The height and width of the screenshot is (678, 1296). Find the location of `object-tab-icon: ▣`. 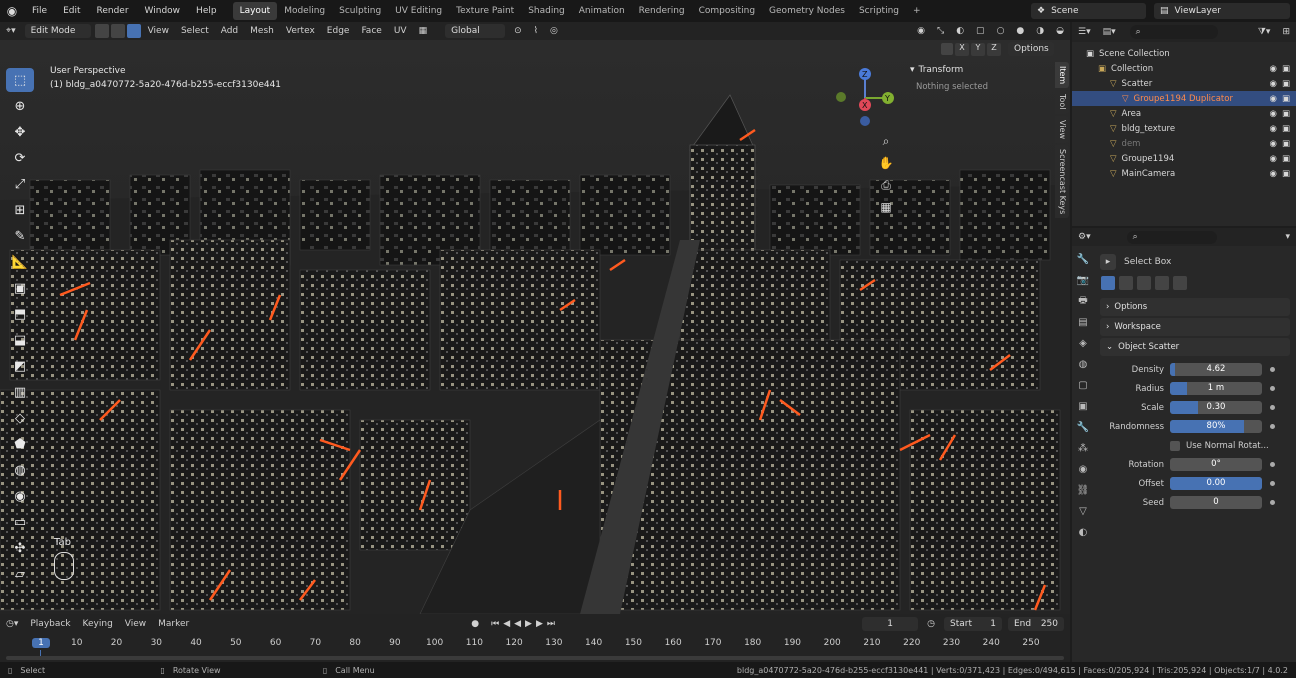

object-tab-icon: ▣ is located at coordinates (1083, 406).